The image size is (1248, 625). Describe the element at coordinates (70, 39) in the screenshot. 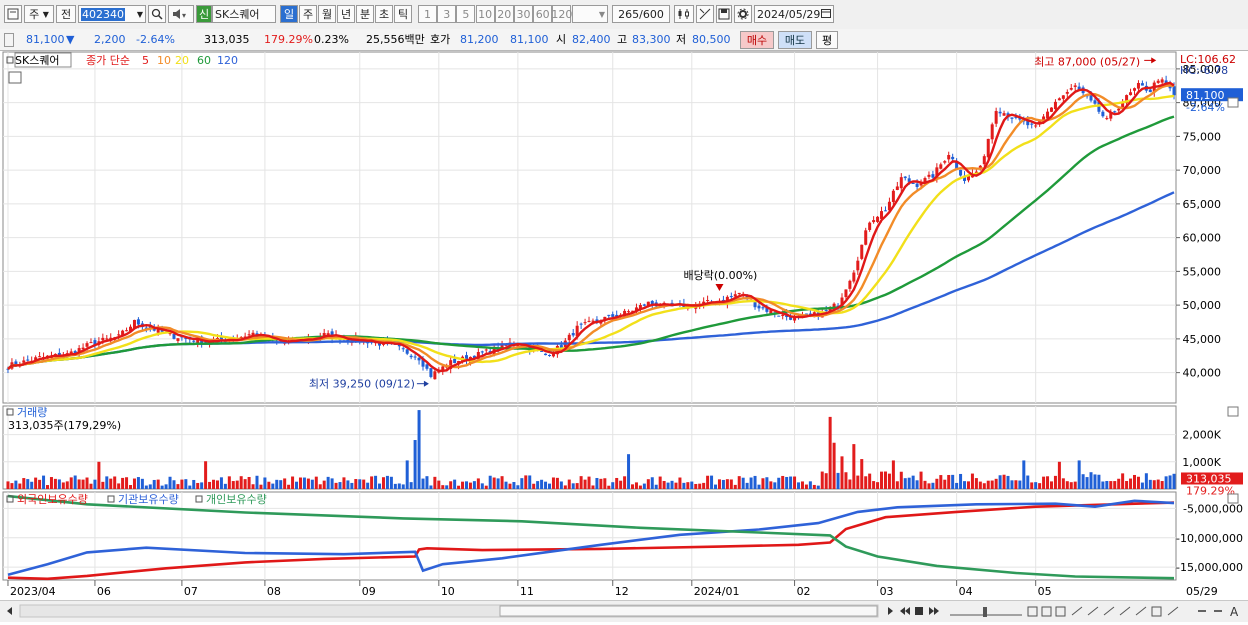

I see `change-arrow-icon: ▼` at that location.